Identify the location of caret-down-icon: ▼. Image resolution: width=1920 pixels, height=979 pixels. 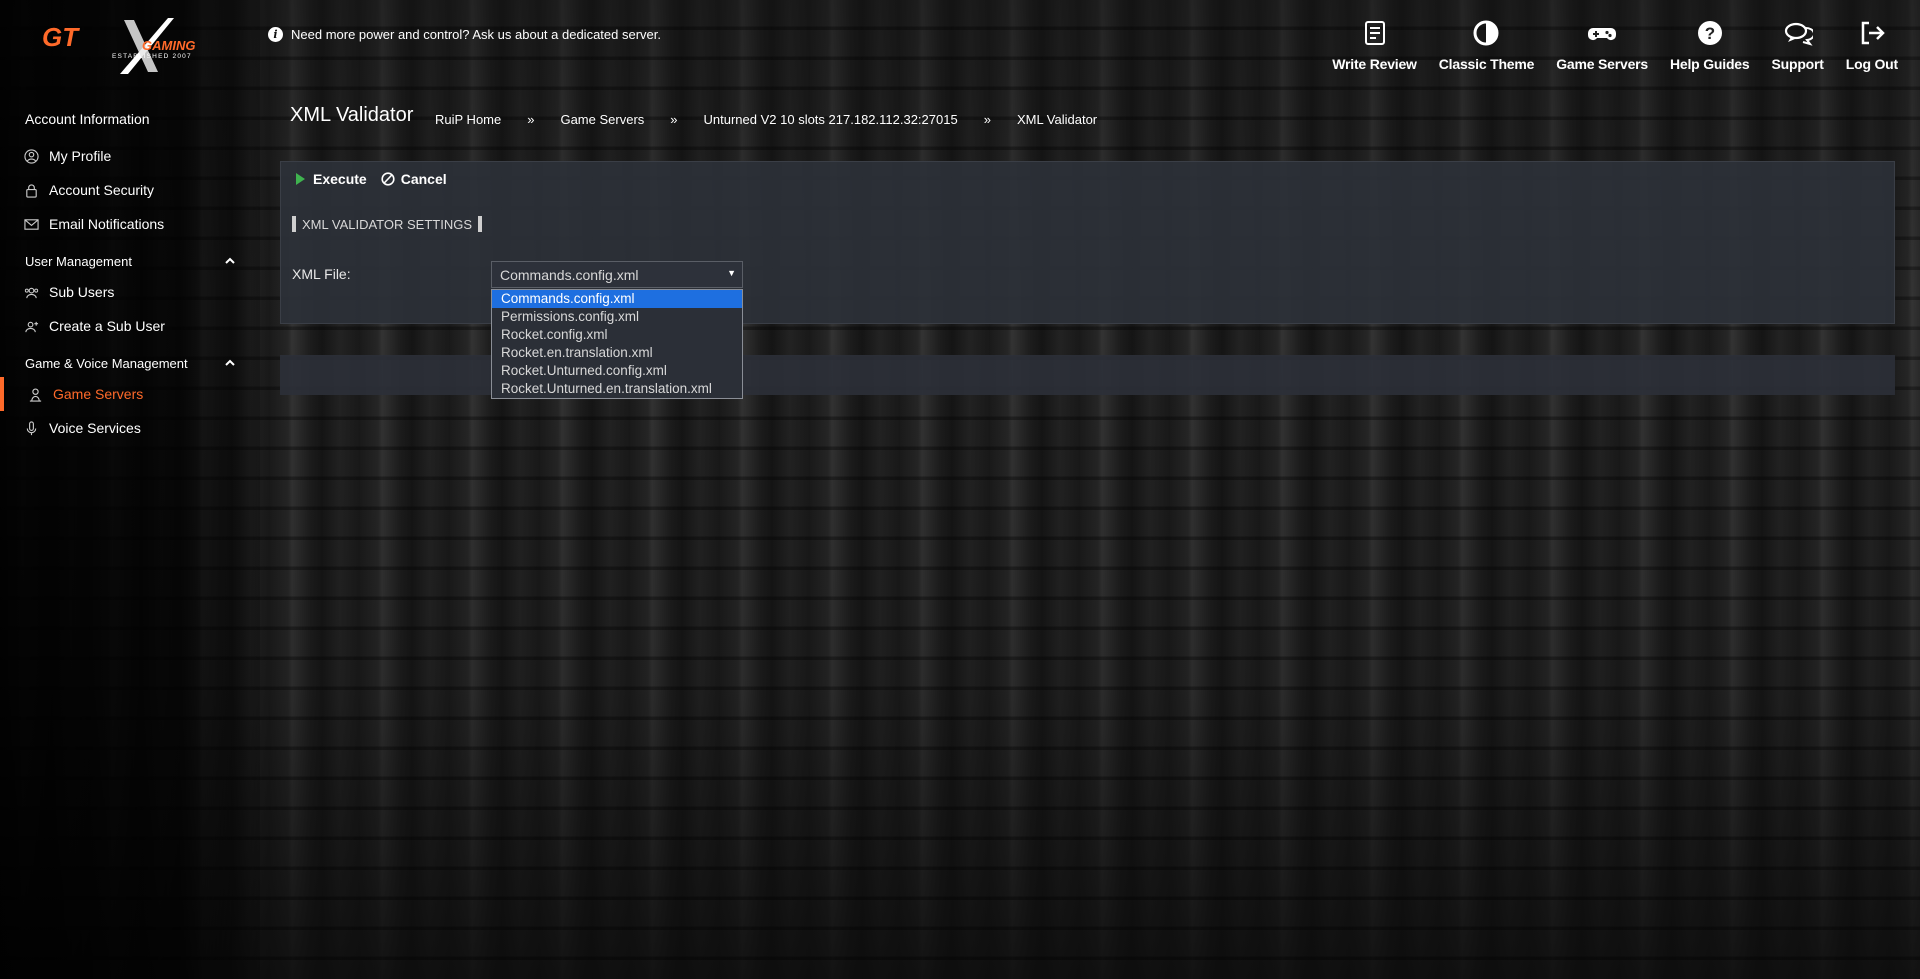
(731, 273).